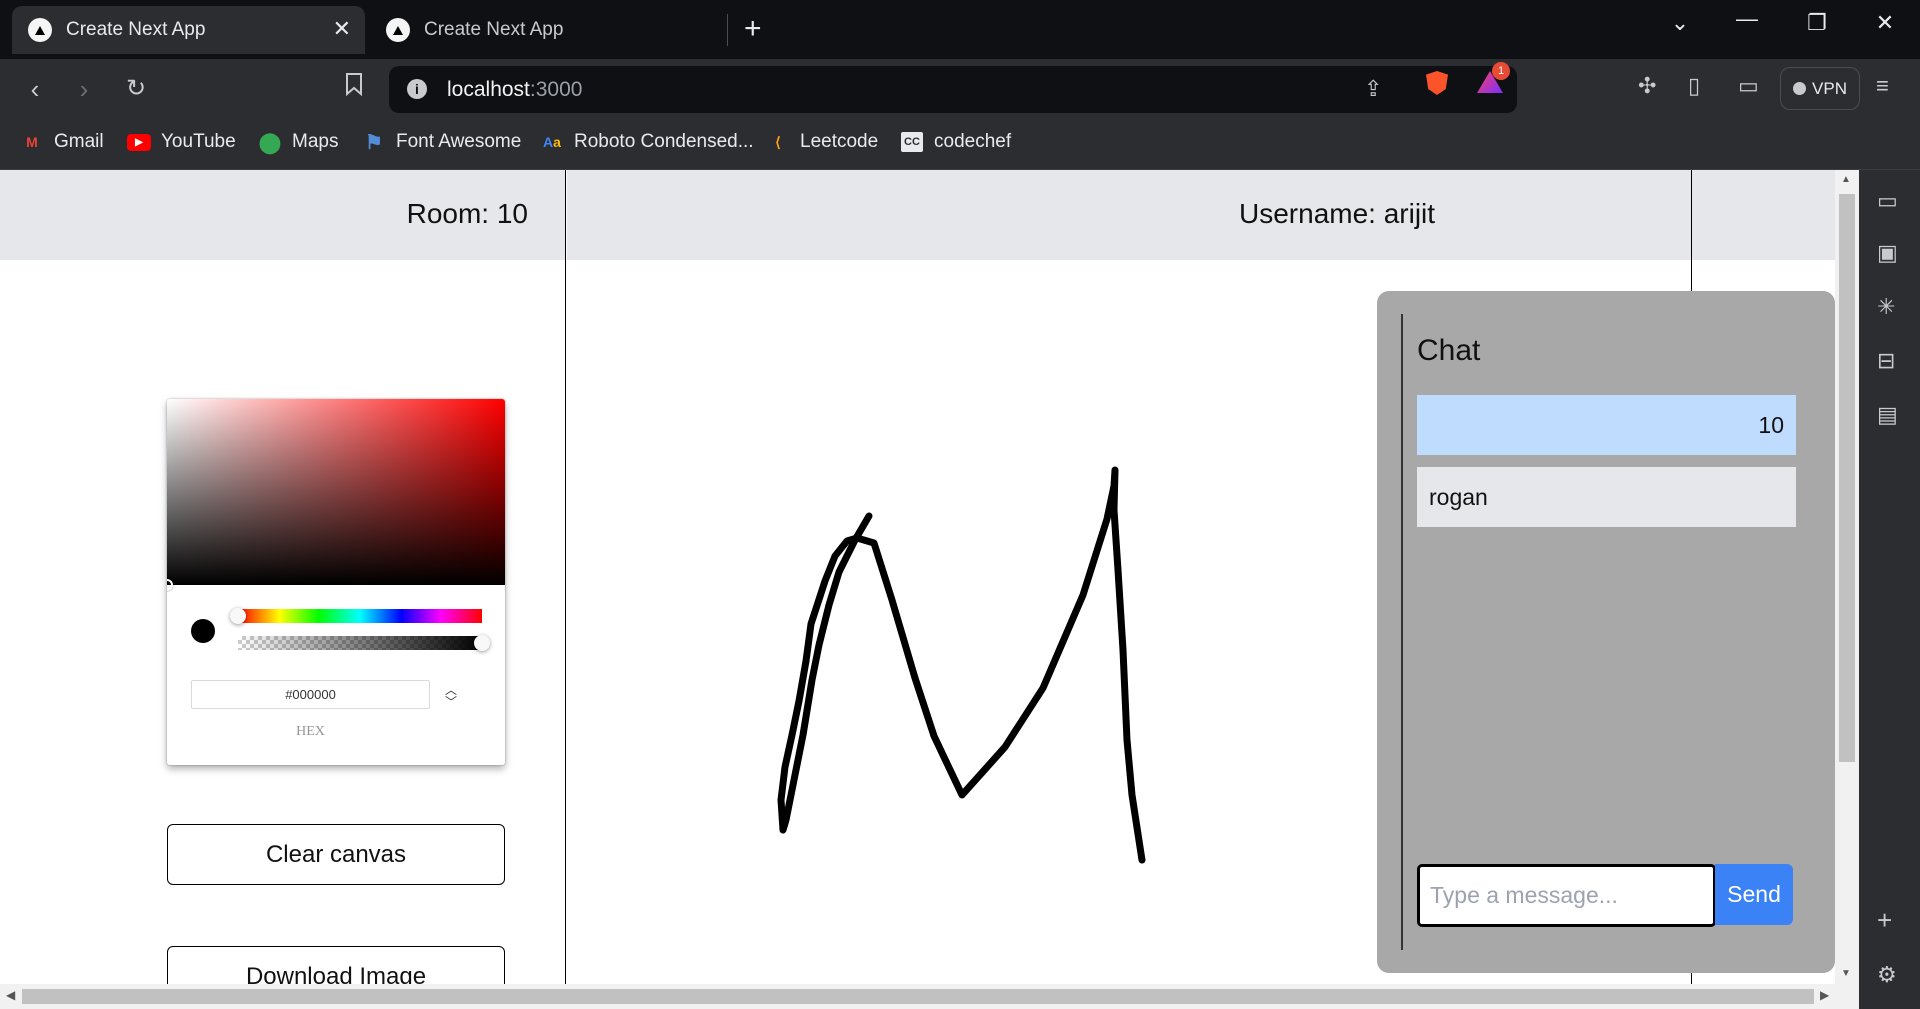 The image size is (1920, 1009). What do you see at coordinates (822, 142) in the screenshot?
I see `bookmark-leetcode: ⟨ Leetcode` at bounding box center [822, 142].